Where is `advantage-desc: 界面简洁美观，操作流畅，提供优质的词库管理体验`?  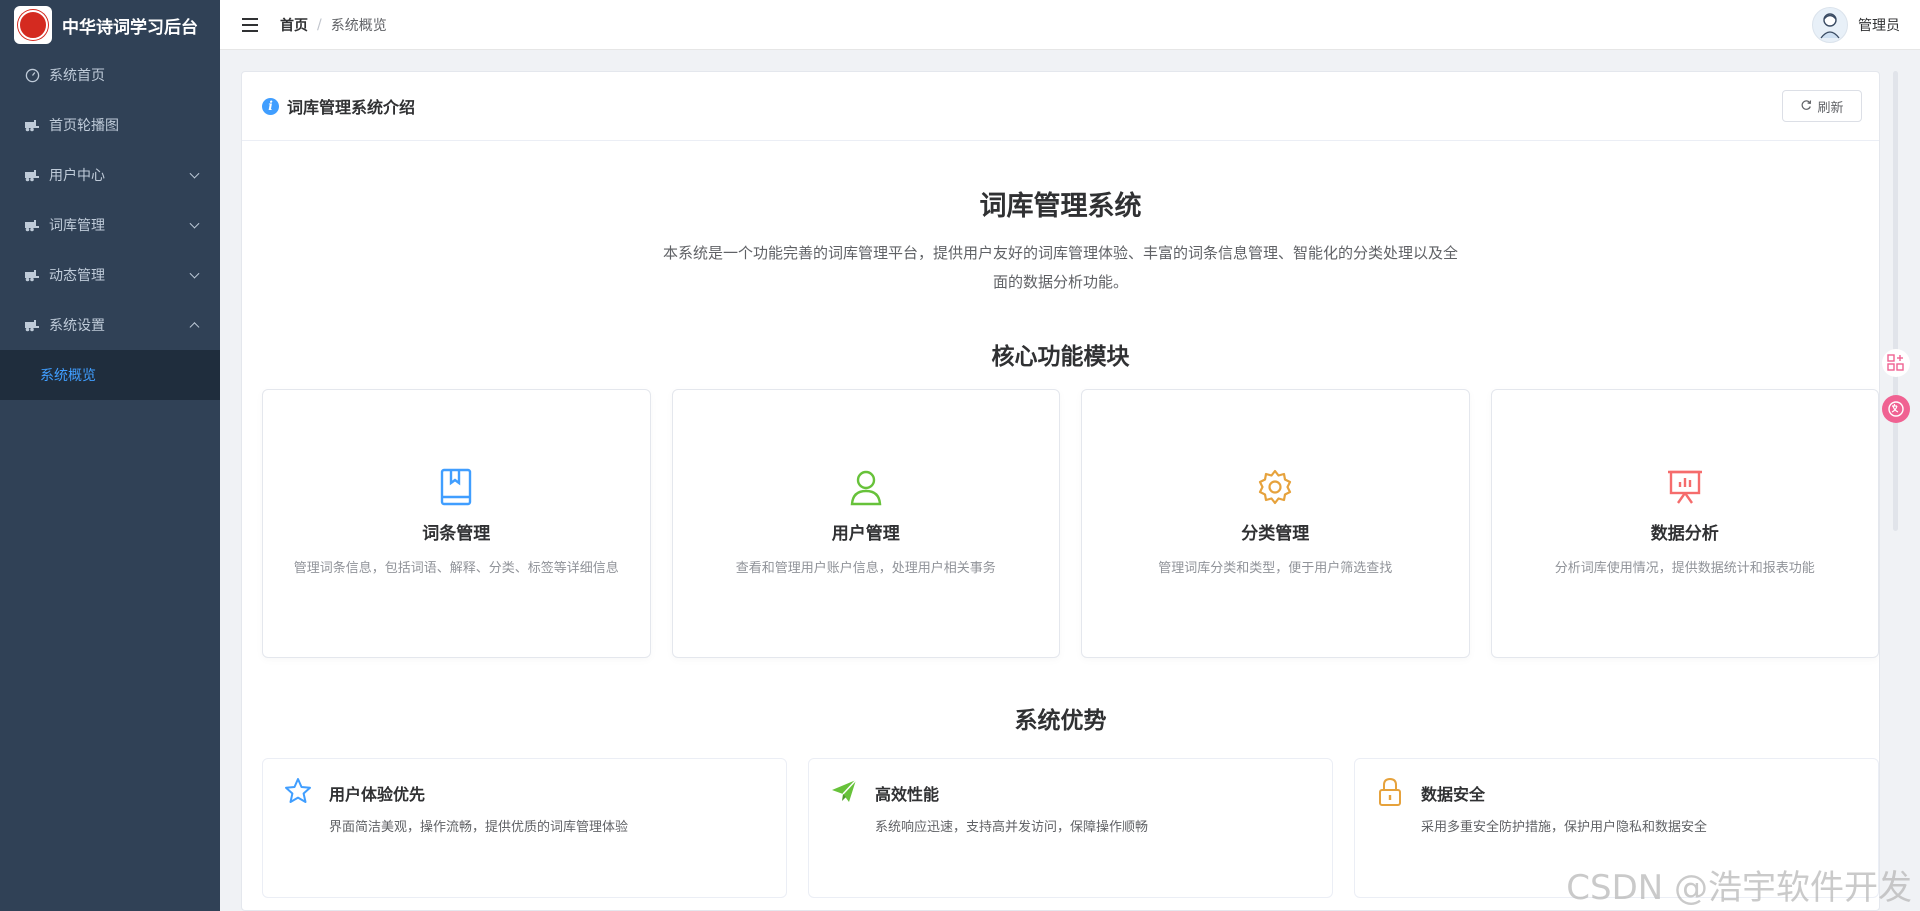 advantage-desc: 界面简洁美观，操作流畅，提供优质的词库管理体验 is located at coordinates (479, 827).